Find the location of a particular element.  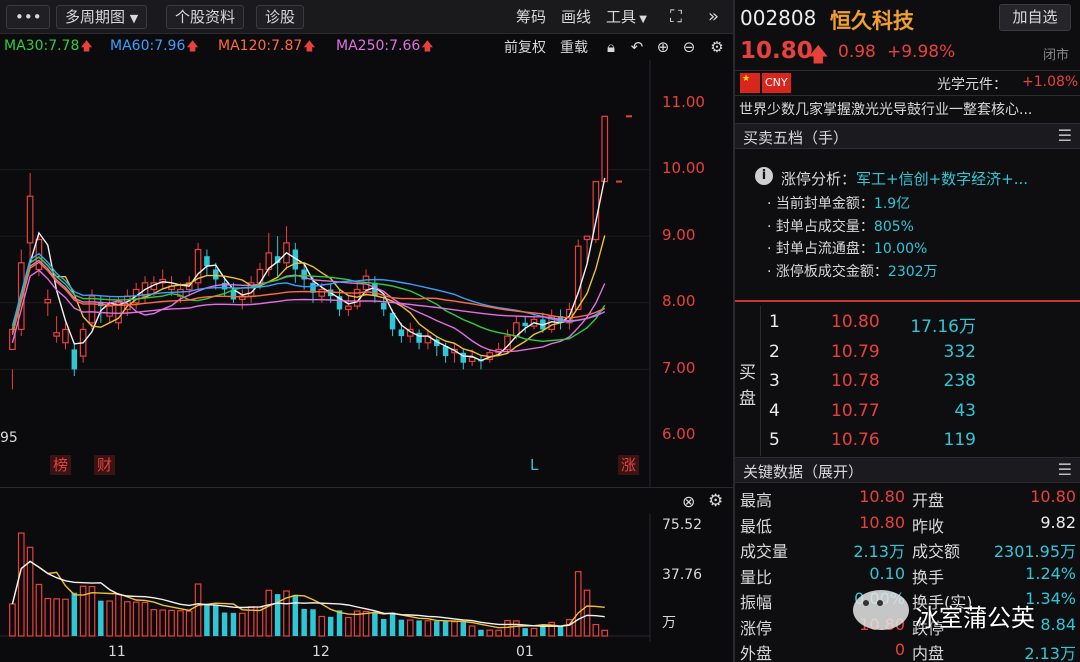

bid-volume: 119 is located at coordinates (959, 440).